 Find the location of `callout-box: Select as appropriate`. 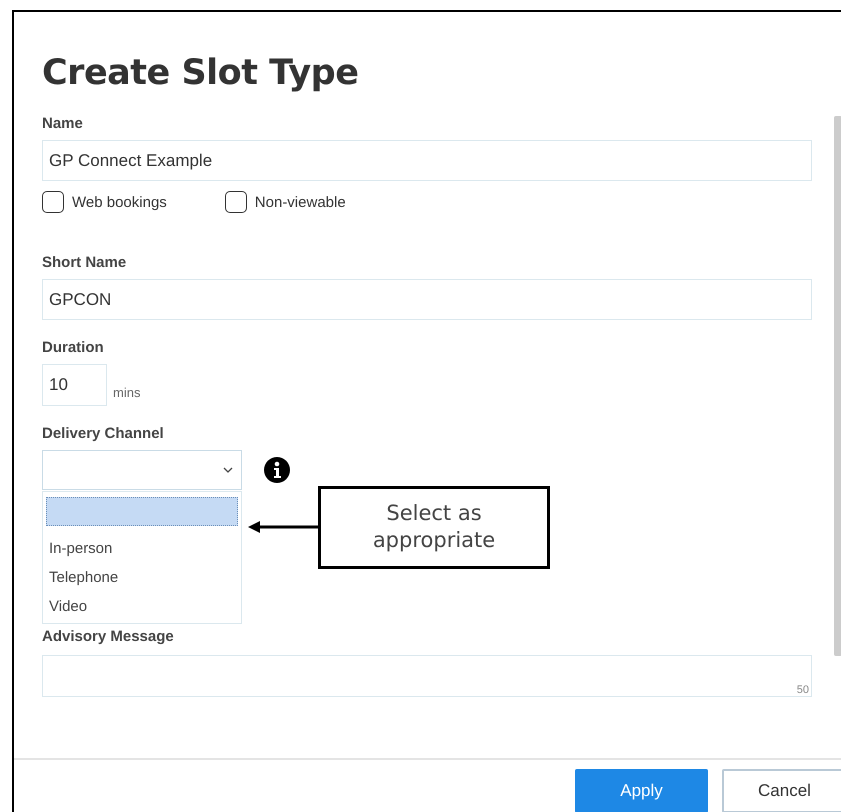

callout-box: Select as appropriate is located at coordinates (434, 527).